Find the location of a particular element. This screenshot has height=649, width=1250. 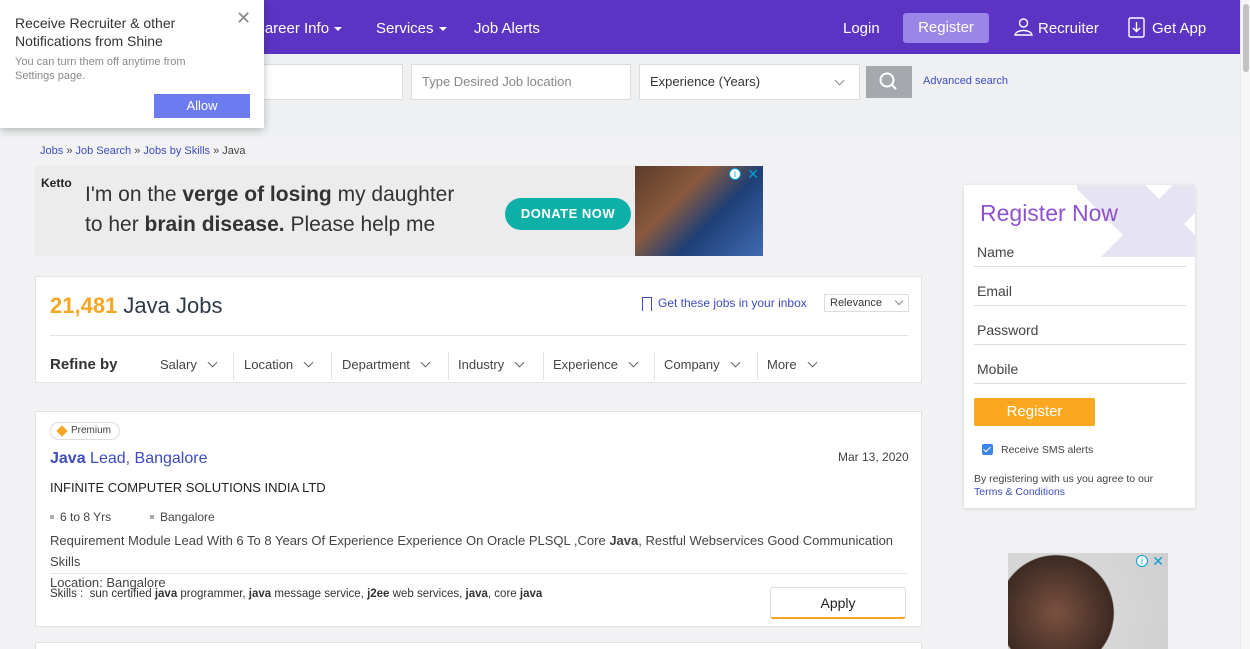

job-company: INFINITE COMPUTER SOLUTIONS INDIA LTD is located at coordinates (188, 487).